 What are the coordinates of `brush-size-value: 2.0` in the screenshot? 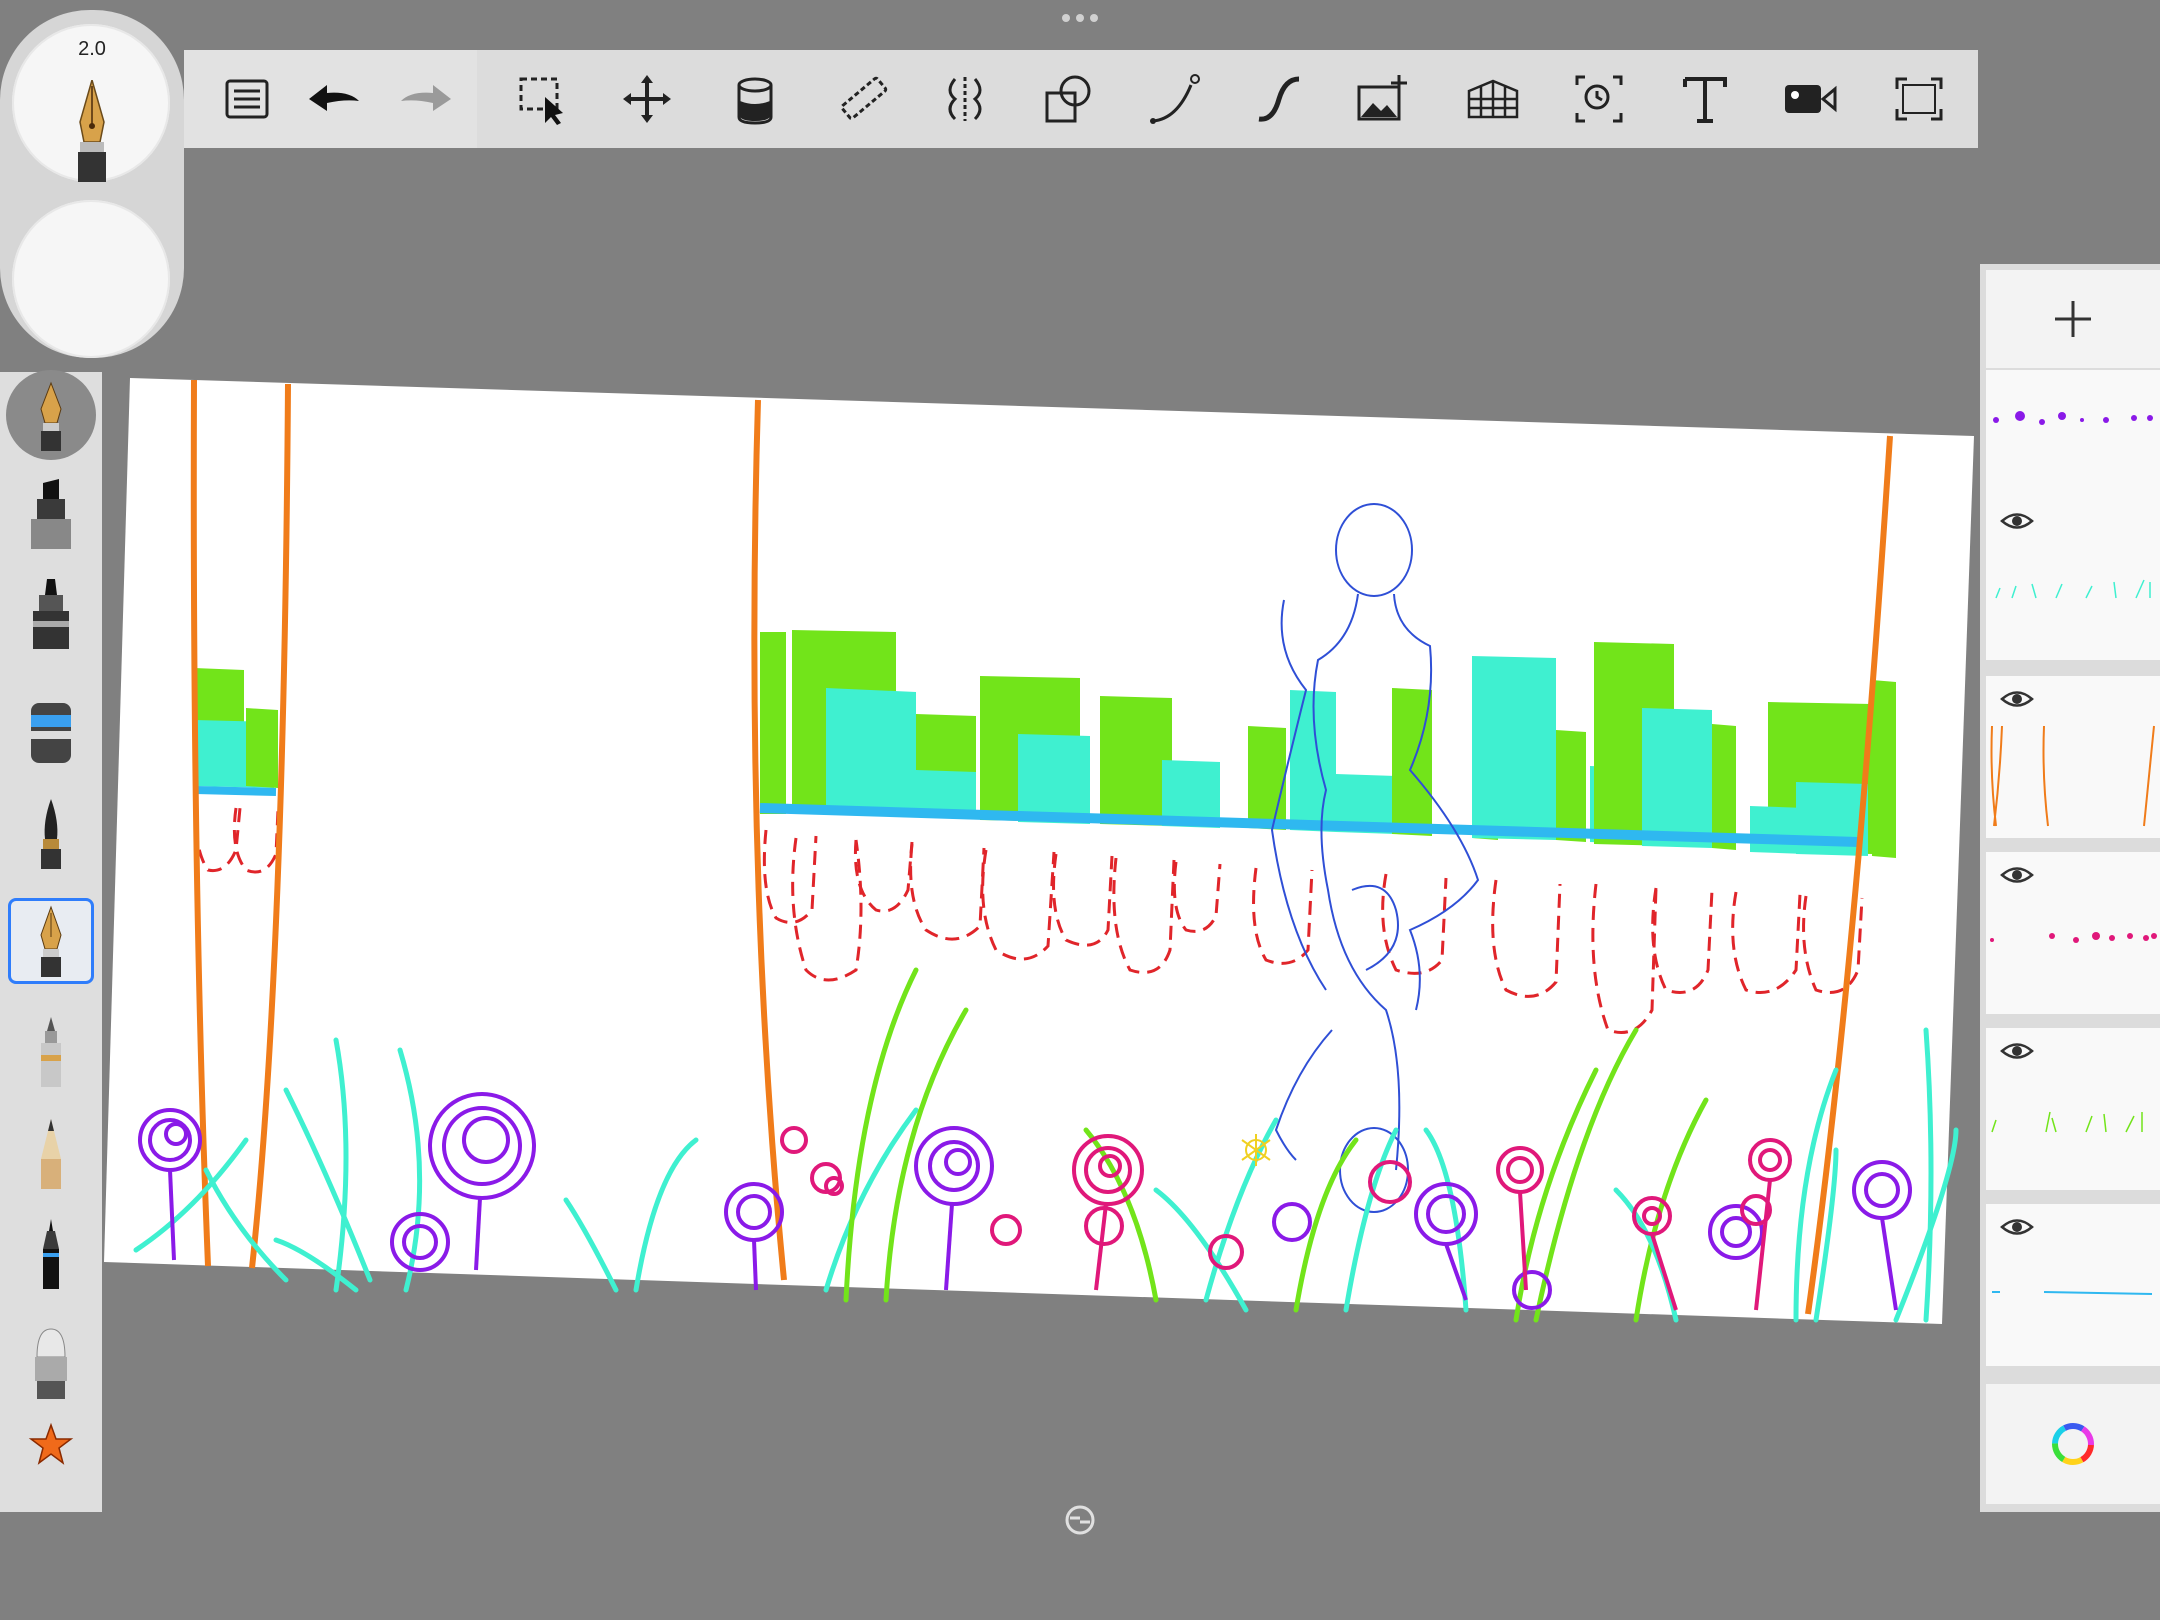 It's located at (92, 49).